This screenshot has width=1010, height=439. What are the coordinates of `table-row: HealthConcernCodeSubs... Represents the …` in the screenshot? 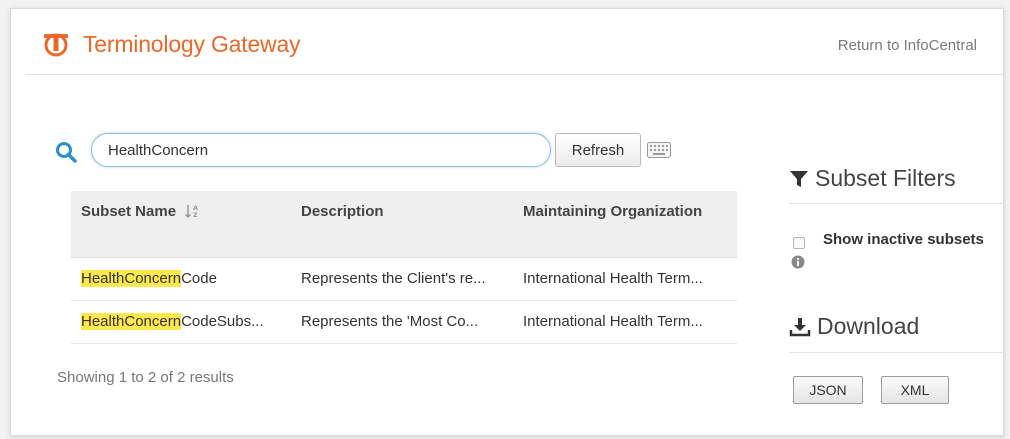 It's located at (404, 322).